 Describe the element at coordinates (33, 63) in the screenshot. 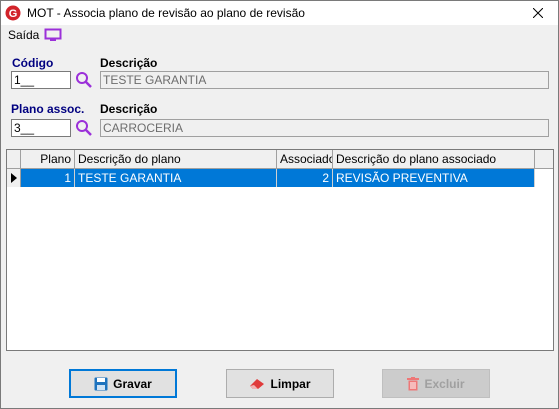

I see `codigo-label: Código` at that location.